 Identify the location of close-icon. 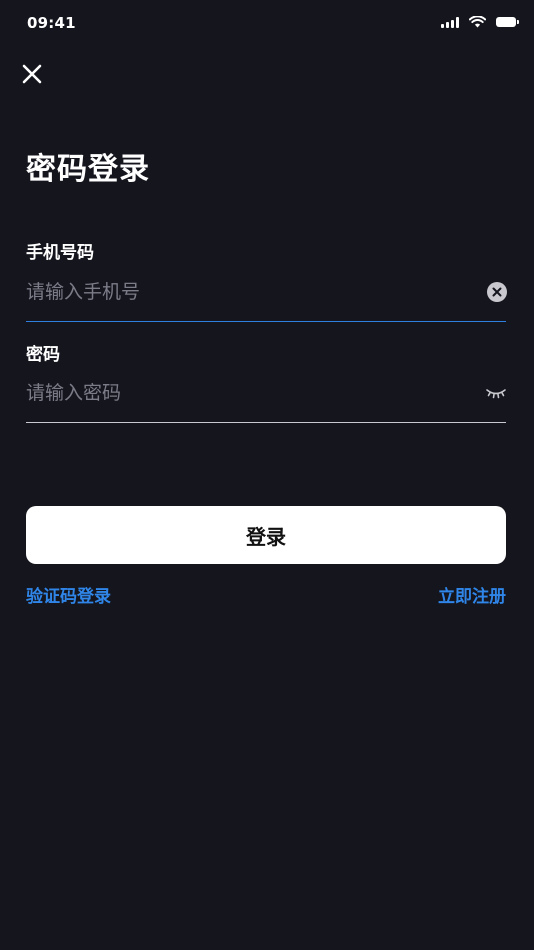
(32, 74).